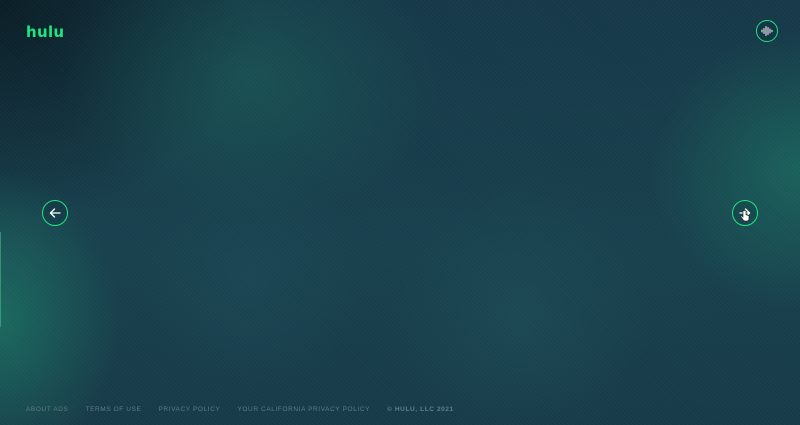 This screenshot has height=425, width=800. Describe the element at coordinates (189, 409) in the screenshot. I see `footer-link-privacy-policy: PRIVACY POLICY` at that location.